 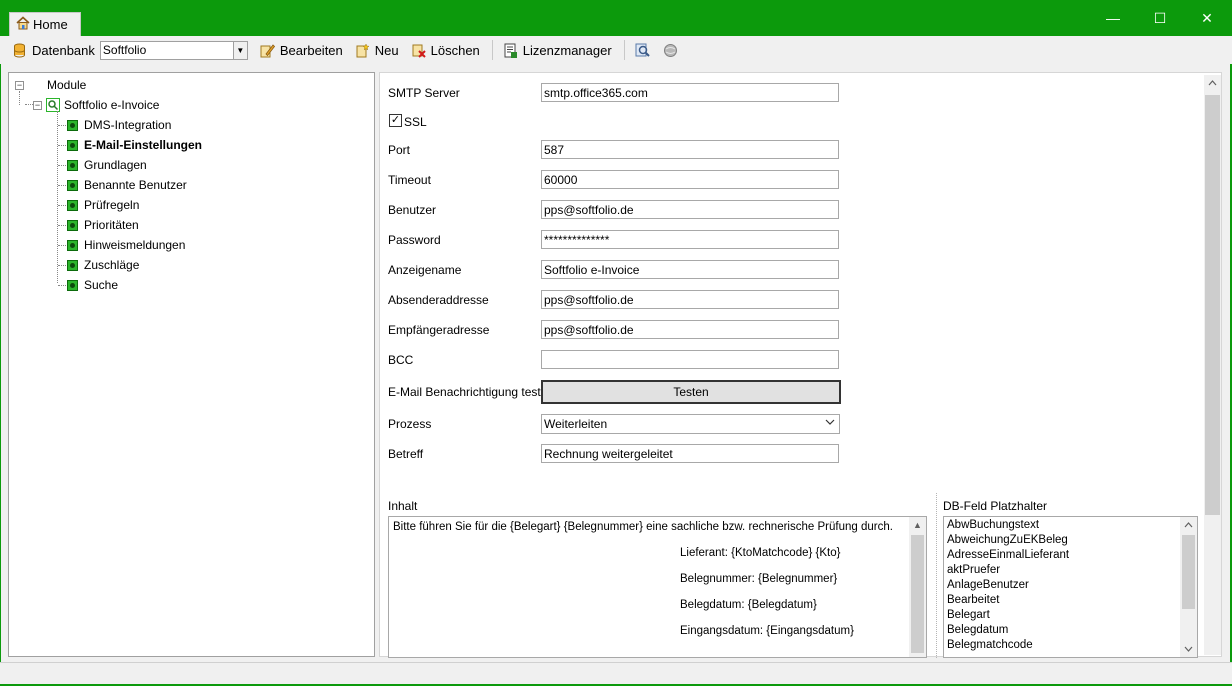 What do you see at coordinates (53, 105) in the screenshot?
I see `module-search-icon` at bounding box center [53, 105].